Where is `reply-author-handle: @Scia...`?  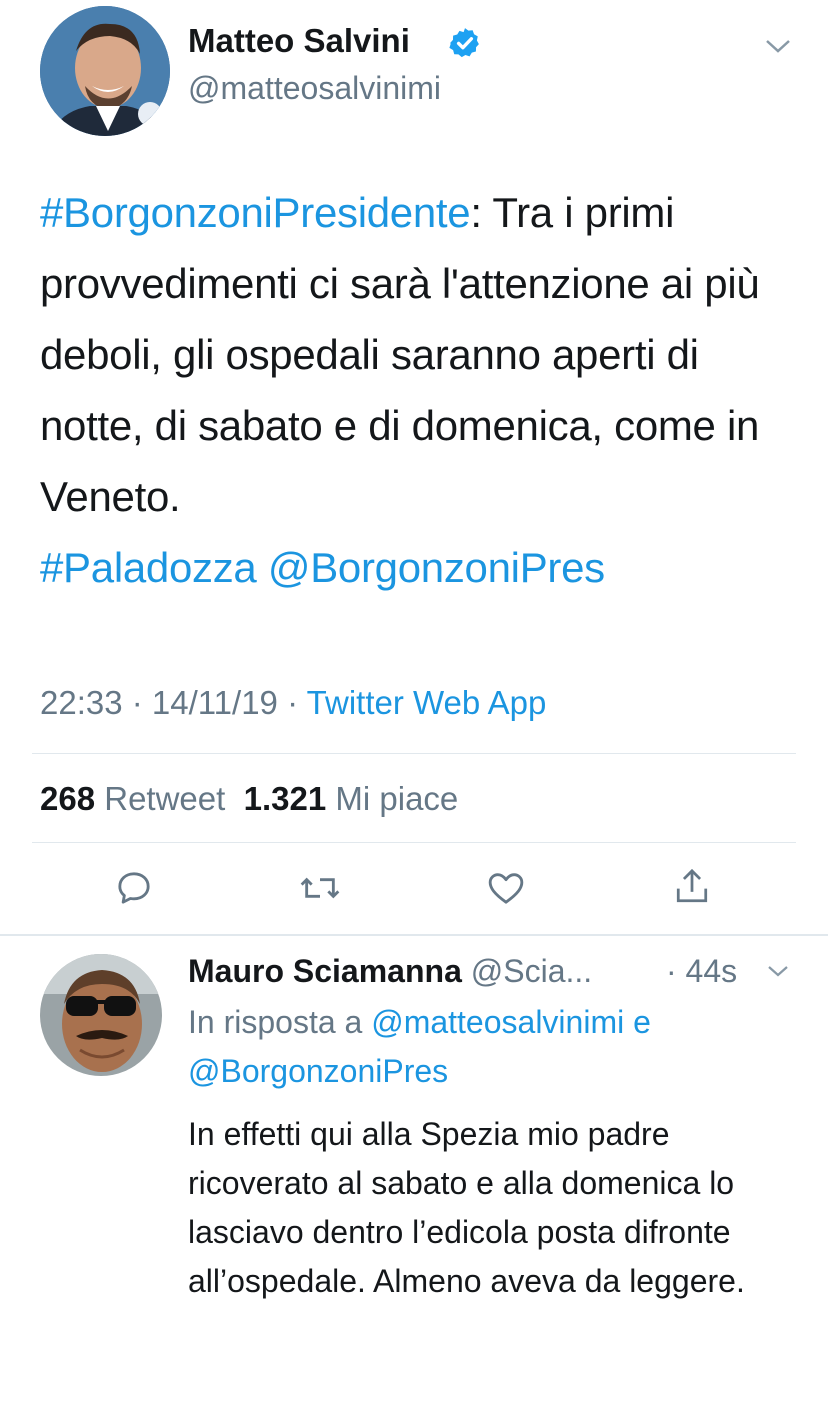 reply-author-handle: @Scia... is located at coordinates (531, 971).